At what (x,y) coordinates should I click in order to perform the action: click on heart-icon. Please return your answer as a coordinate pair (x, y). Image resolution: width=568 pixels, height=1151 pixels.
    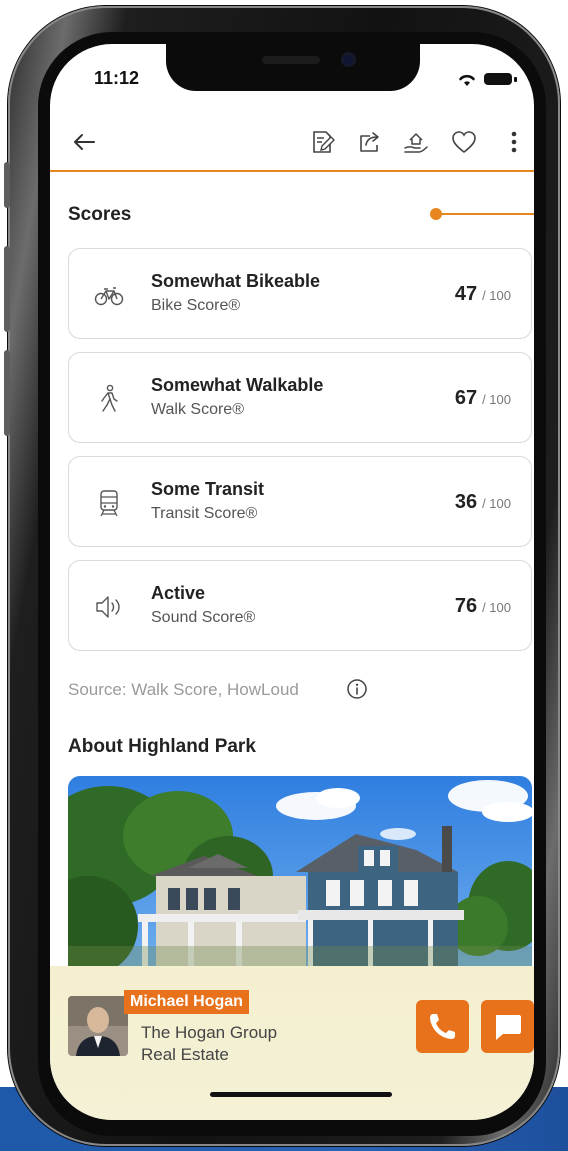
    Looking at the image, I should click on (464, 142).